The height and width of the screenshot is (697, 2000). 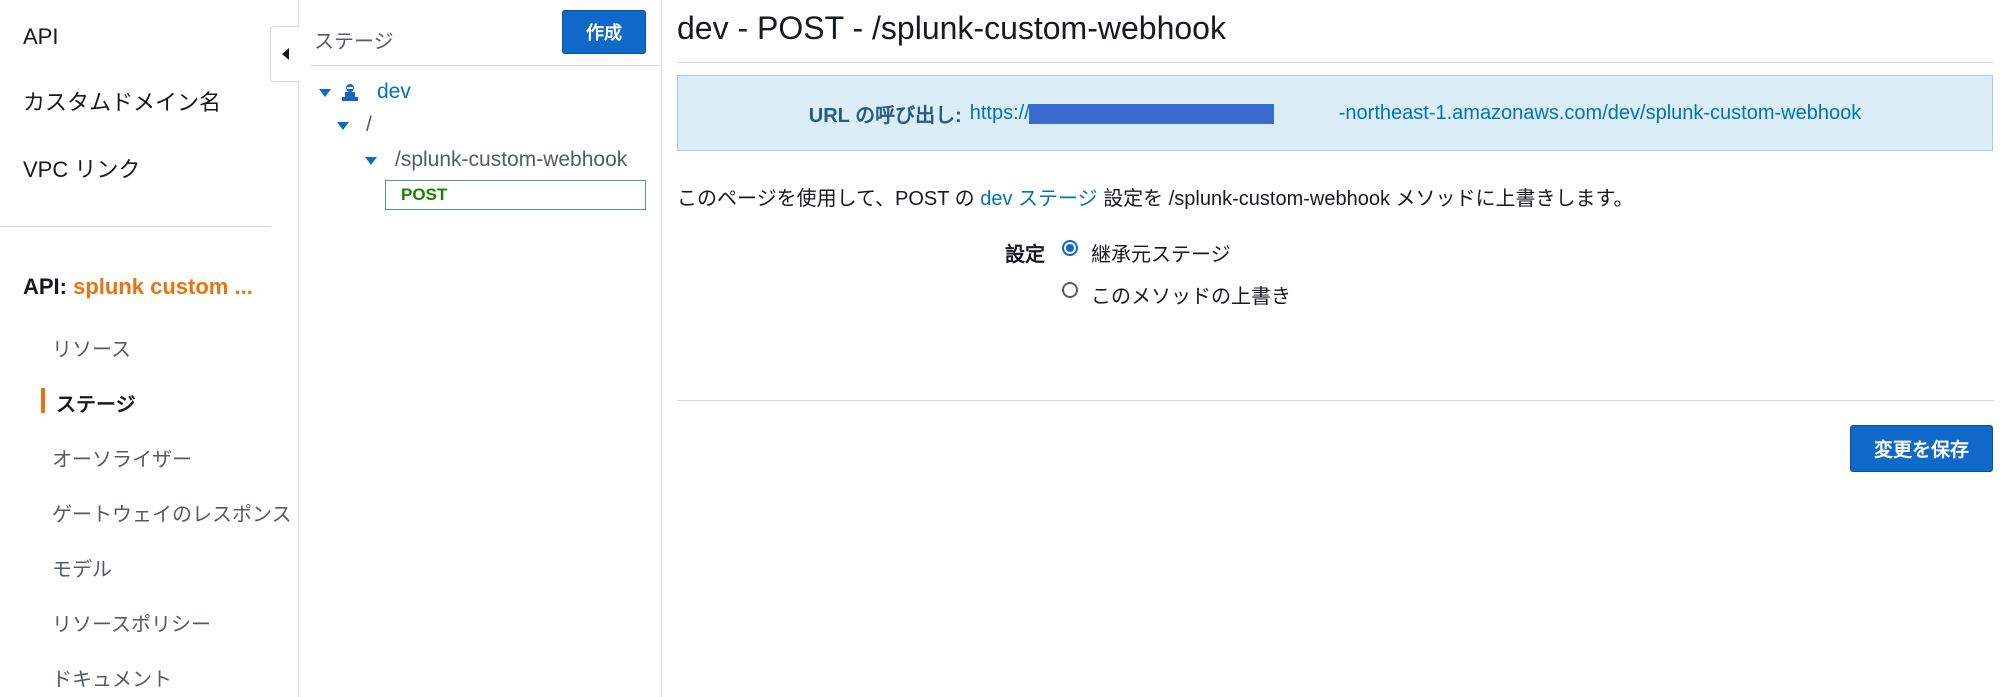 I want to click on stage-panel-title: ステージ, so click(x=354, y=42).